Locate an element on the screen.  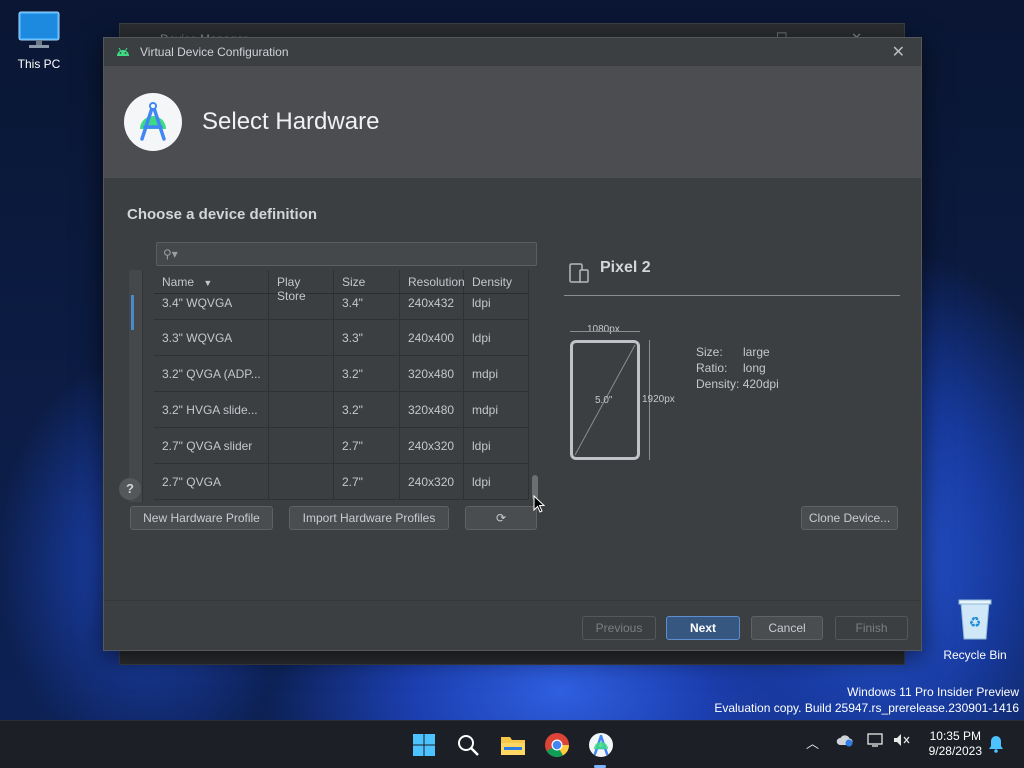
device-specs: Size: large Ratio: long Density: 420dpi is located at coordinates (737, 368).